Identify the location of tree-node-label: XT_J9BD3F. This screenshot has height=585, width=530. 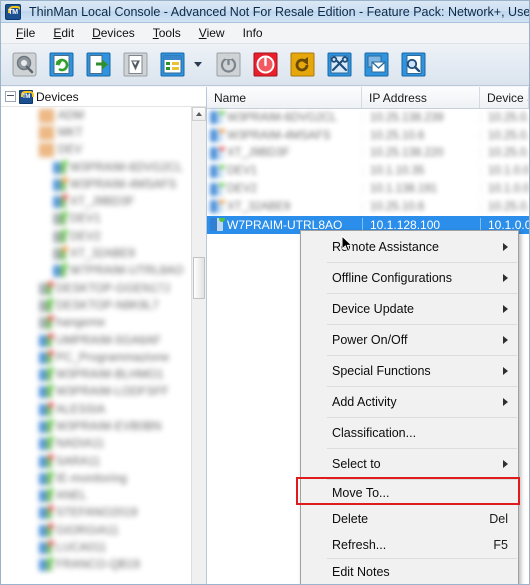
(102, 202).